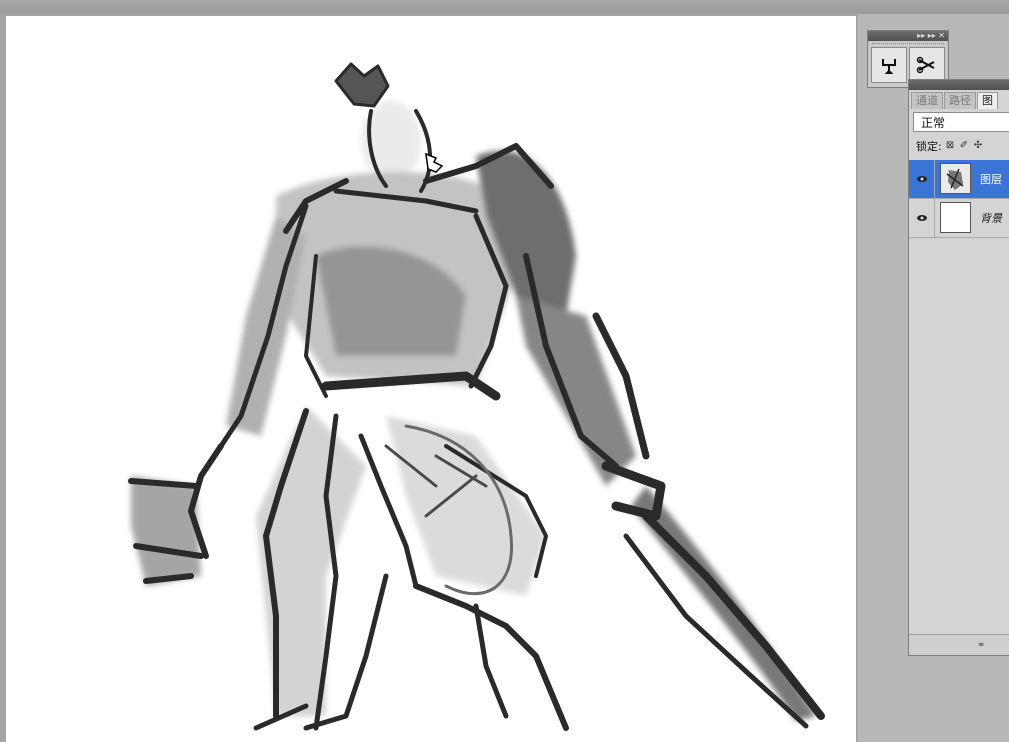  Describe the element at coordinates (991, 179) in the screenshot. I see `layer-name: 图层` at that location.